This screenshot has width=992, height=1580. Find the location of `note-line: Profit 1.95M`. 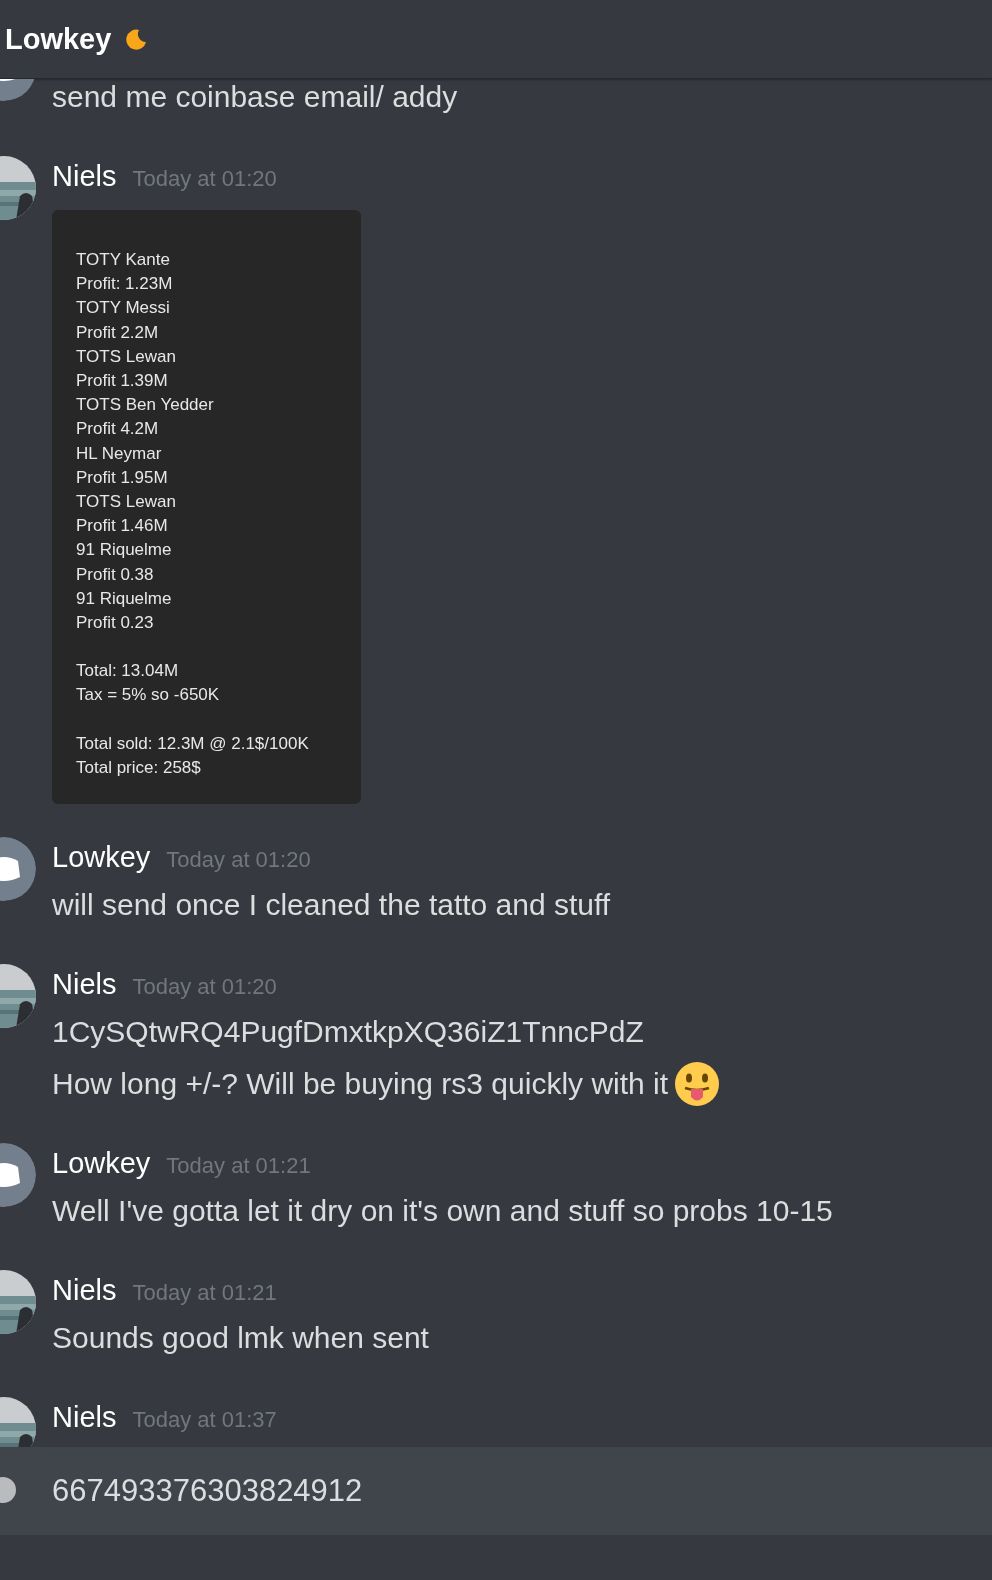

note-line: Profit 1.95M is located at coordinates (122, 477).